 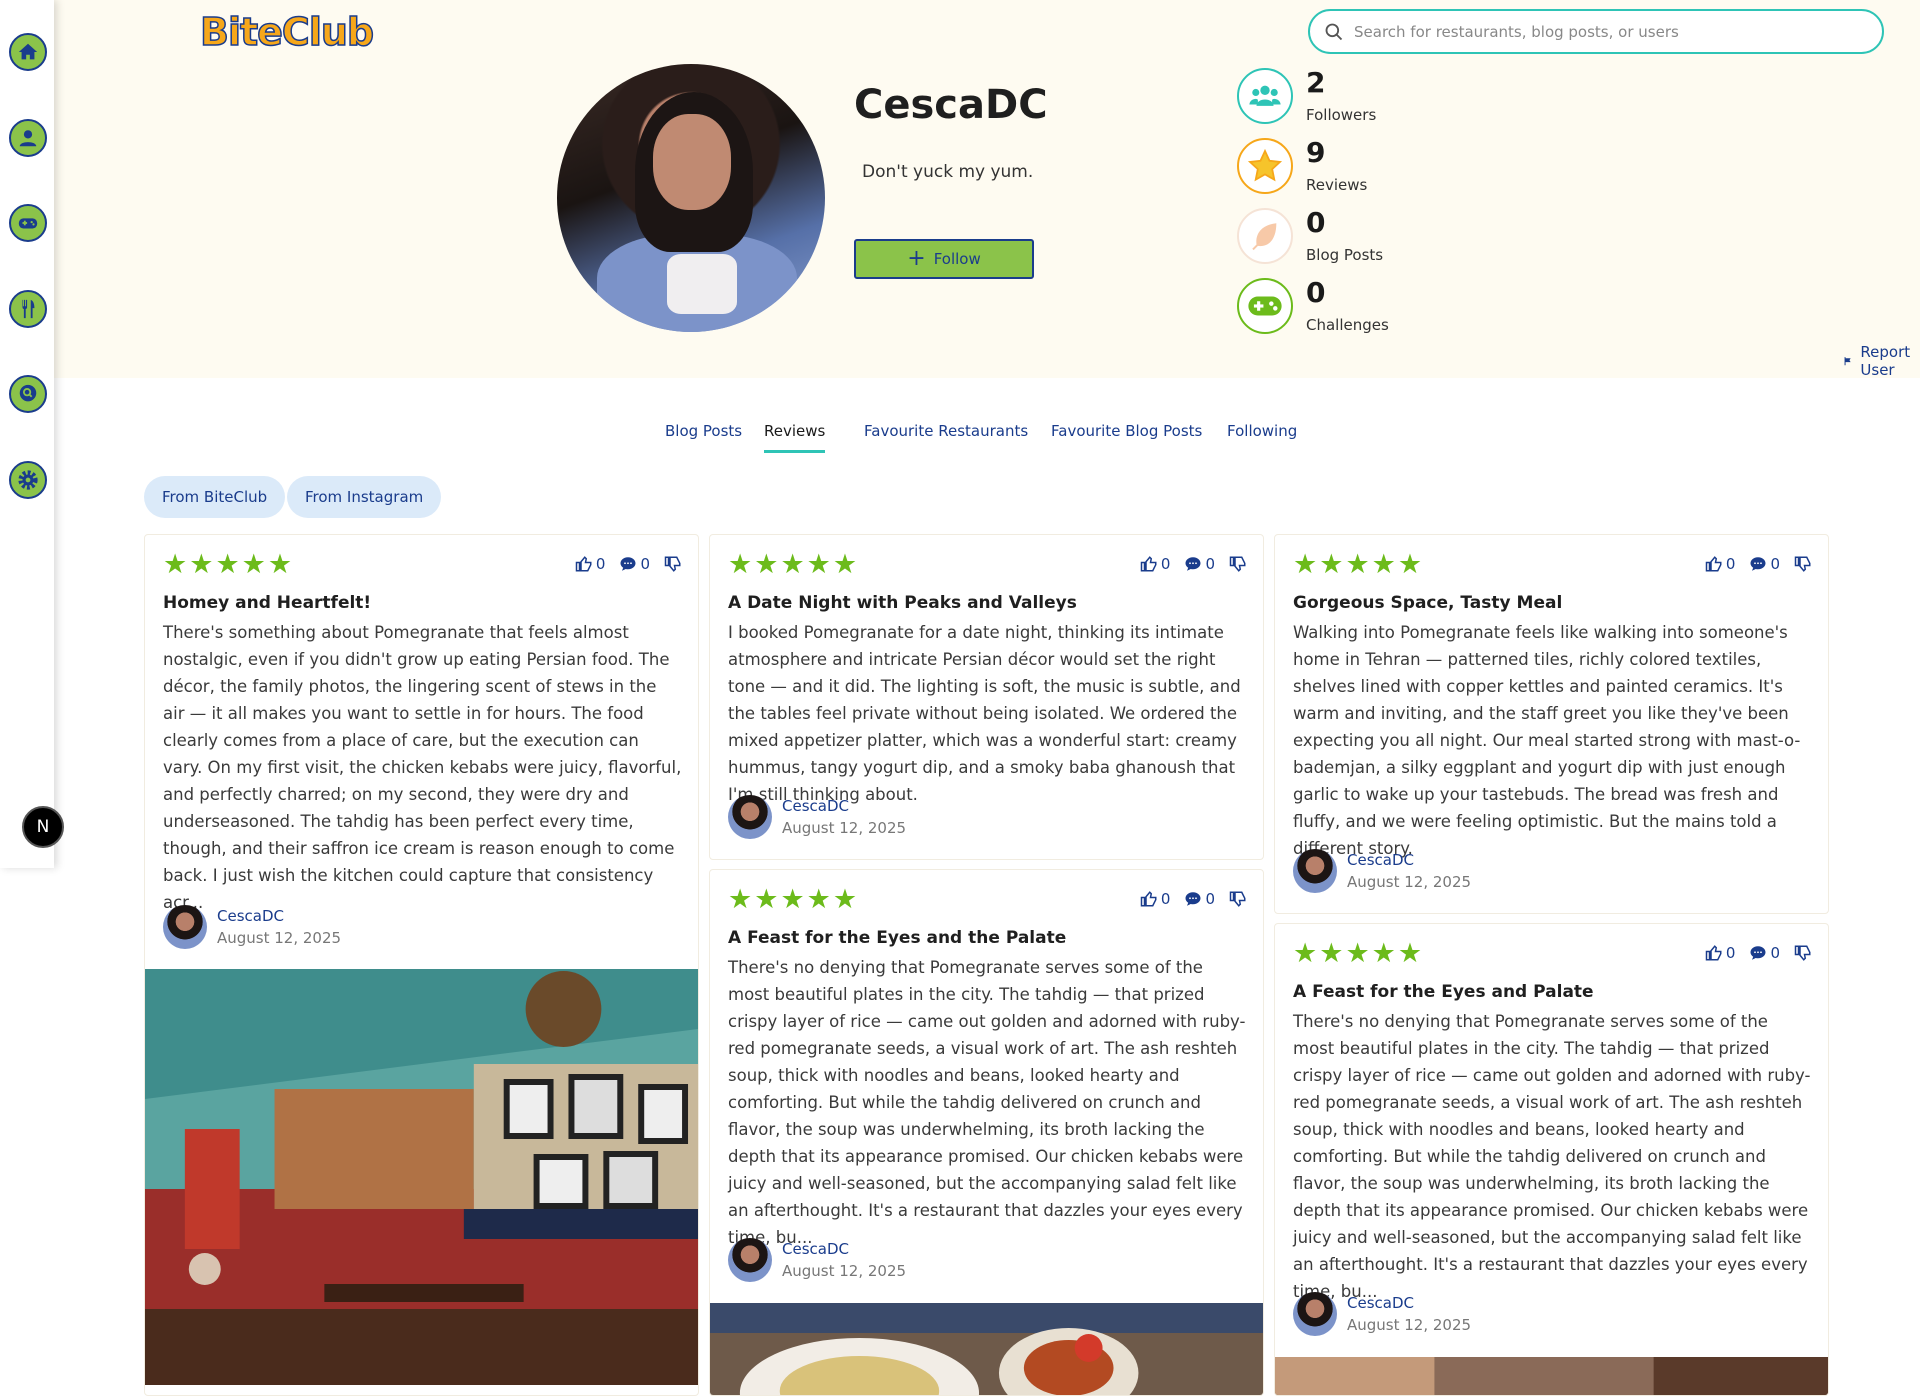 What do you see at coordinates (421, 1177) in the screenshot?
I see `restaurant-photo` at bounding box center [421, 1177].